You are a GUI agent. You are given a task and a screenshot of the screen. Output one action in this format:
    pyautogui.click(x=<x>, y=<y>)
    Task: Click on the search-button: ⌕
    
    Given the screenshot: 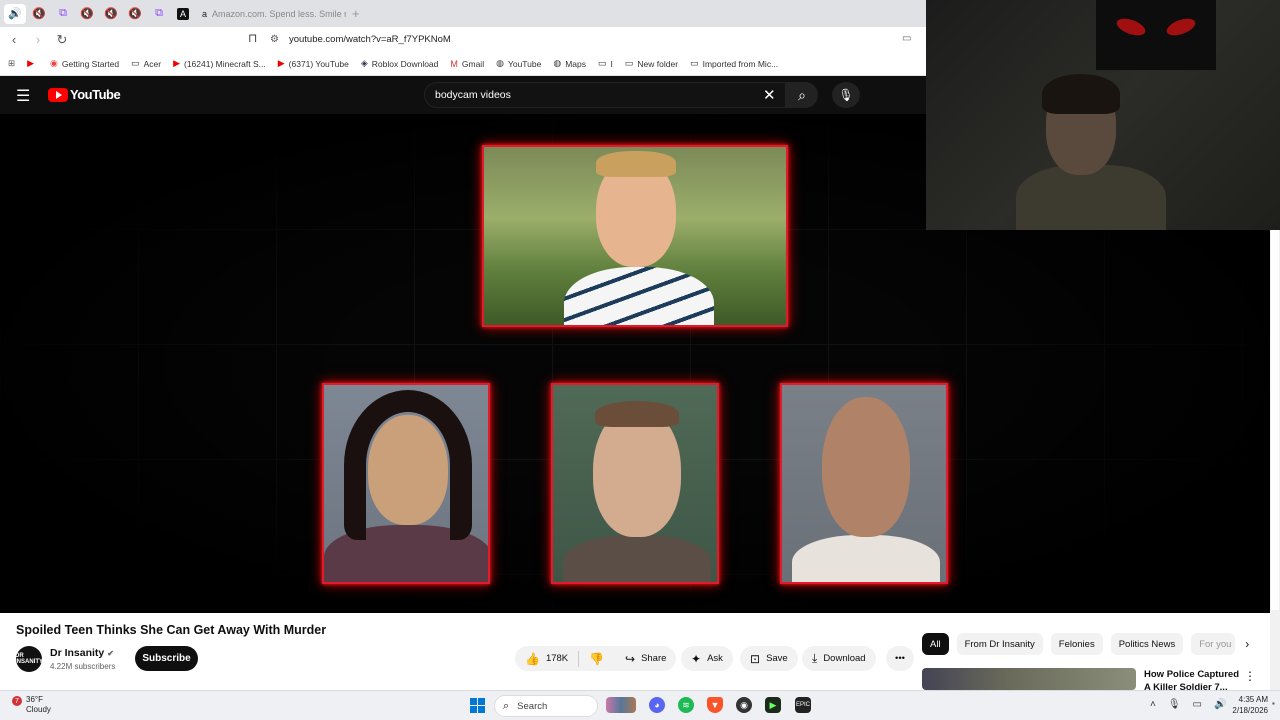 What is the action you would take?
    pyautogui.click(x=802, y=95)
    